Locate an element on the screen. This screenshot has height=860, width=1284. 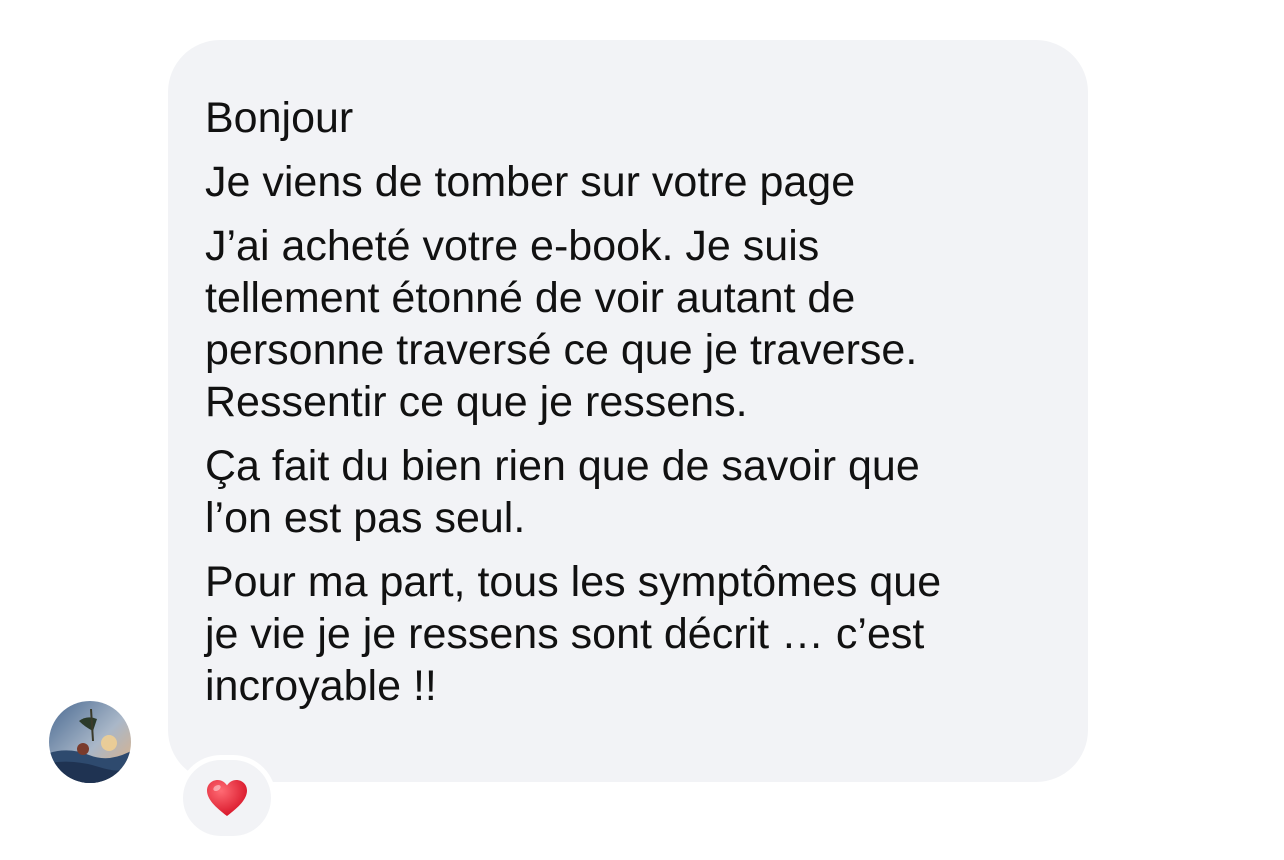
reaction-badge is located at coordinates (227, 798).